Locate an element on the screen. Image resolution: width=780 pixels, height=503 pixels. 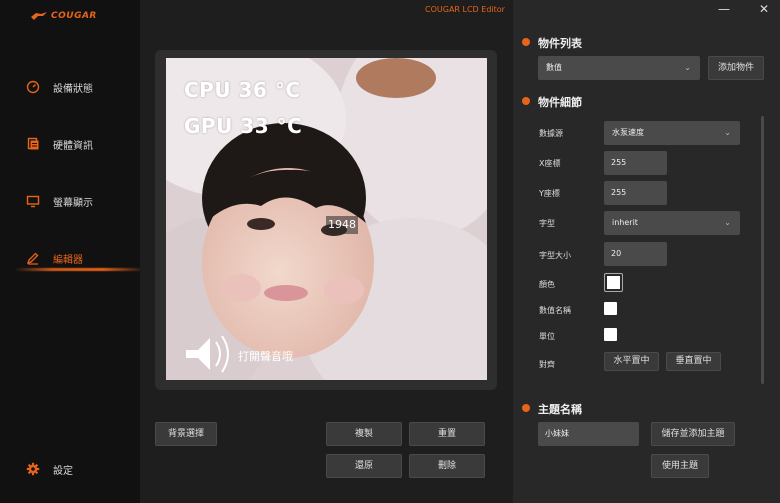
font-select: inherit ⌄ is located at coordinates (672, 223).